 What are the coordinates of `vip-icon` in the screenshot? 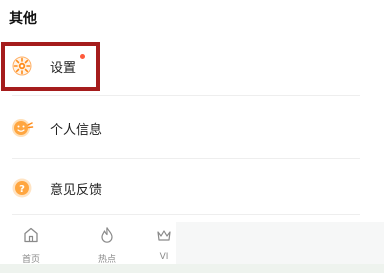 It's located at (164, 237).